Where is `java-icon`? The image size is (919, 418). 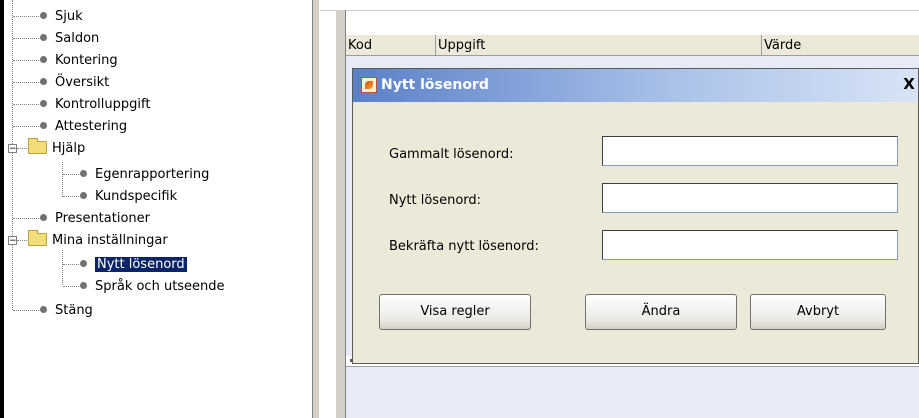
java-icon is located at coordinates (369, 85).